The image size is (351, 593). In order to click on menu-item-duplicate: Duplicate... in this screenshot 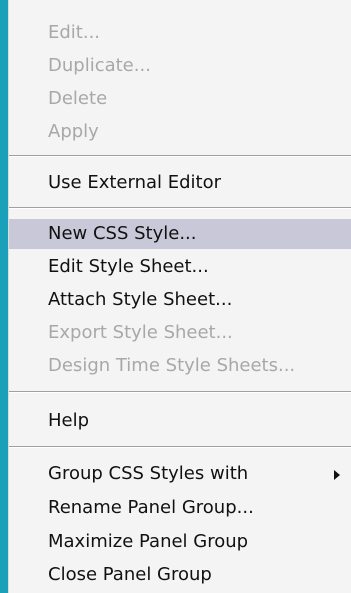, I will do `click(180, 66)`.